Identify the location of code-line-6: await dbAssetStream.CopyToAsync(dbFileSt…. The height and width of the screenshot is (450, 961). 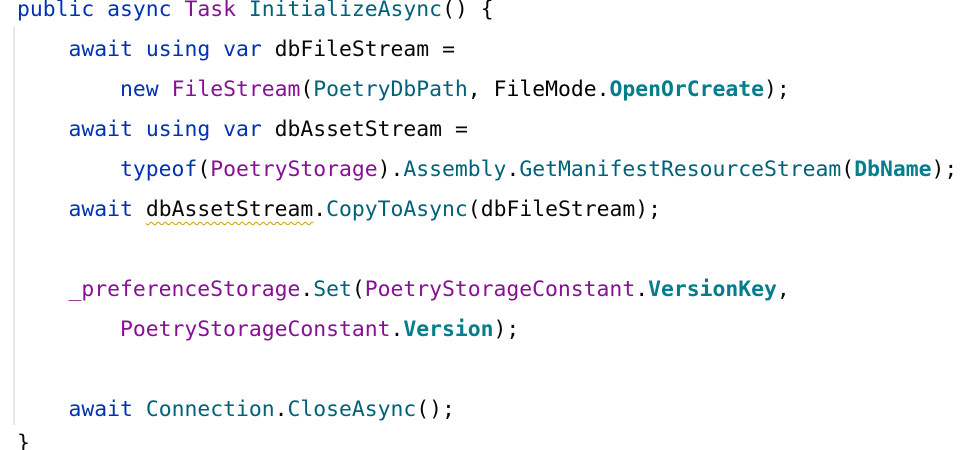
(339, 210).